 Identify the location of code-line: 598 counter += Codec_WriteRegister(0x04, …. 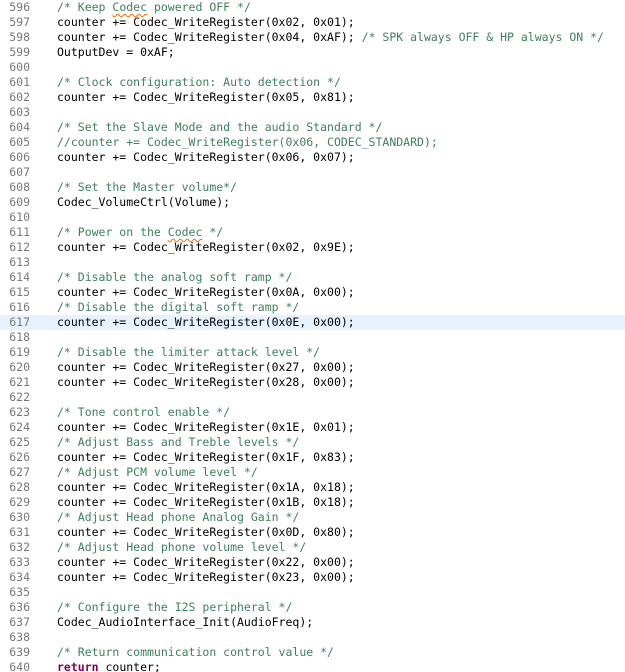
(312, 37).